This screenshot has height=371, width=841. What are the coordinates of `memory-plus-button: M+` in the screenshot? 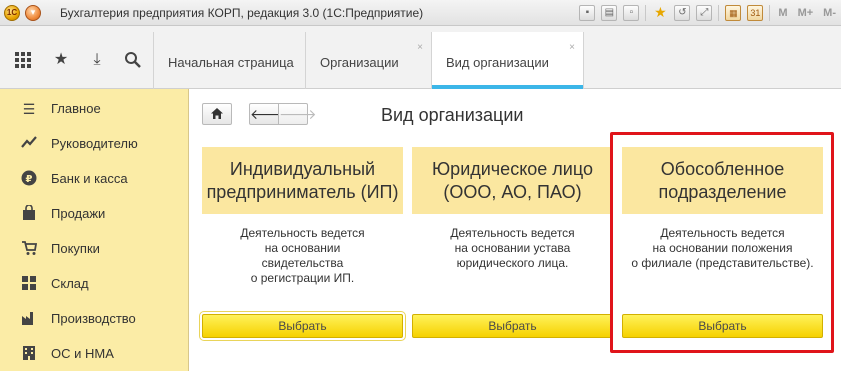 It's located at (806, 13).